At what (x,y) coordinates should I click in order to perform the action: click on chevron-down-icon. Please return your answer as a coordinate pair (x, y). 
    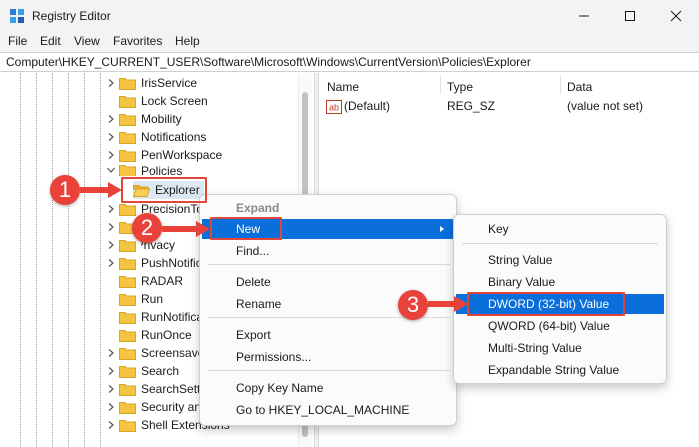
    Looking at the image, I should click on (111, 170).